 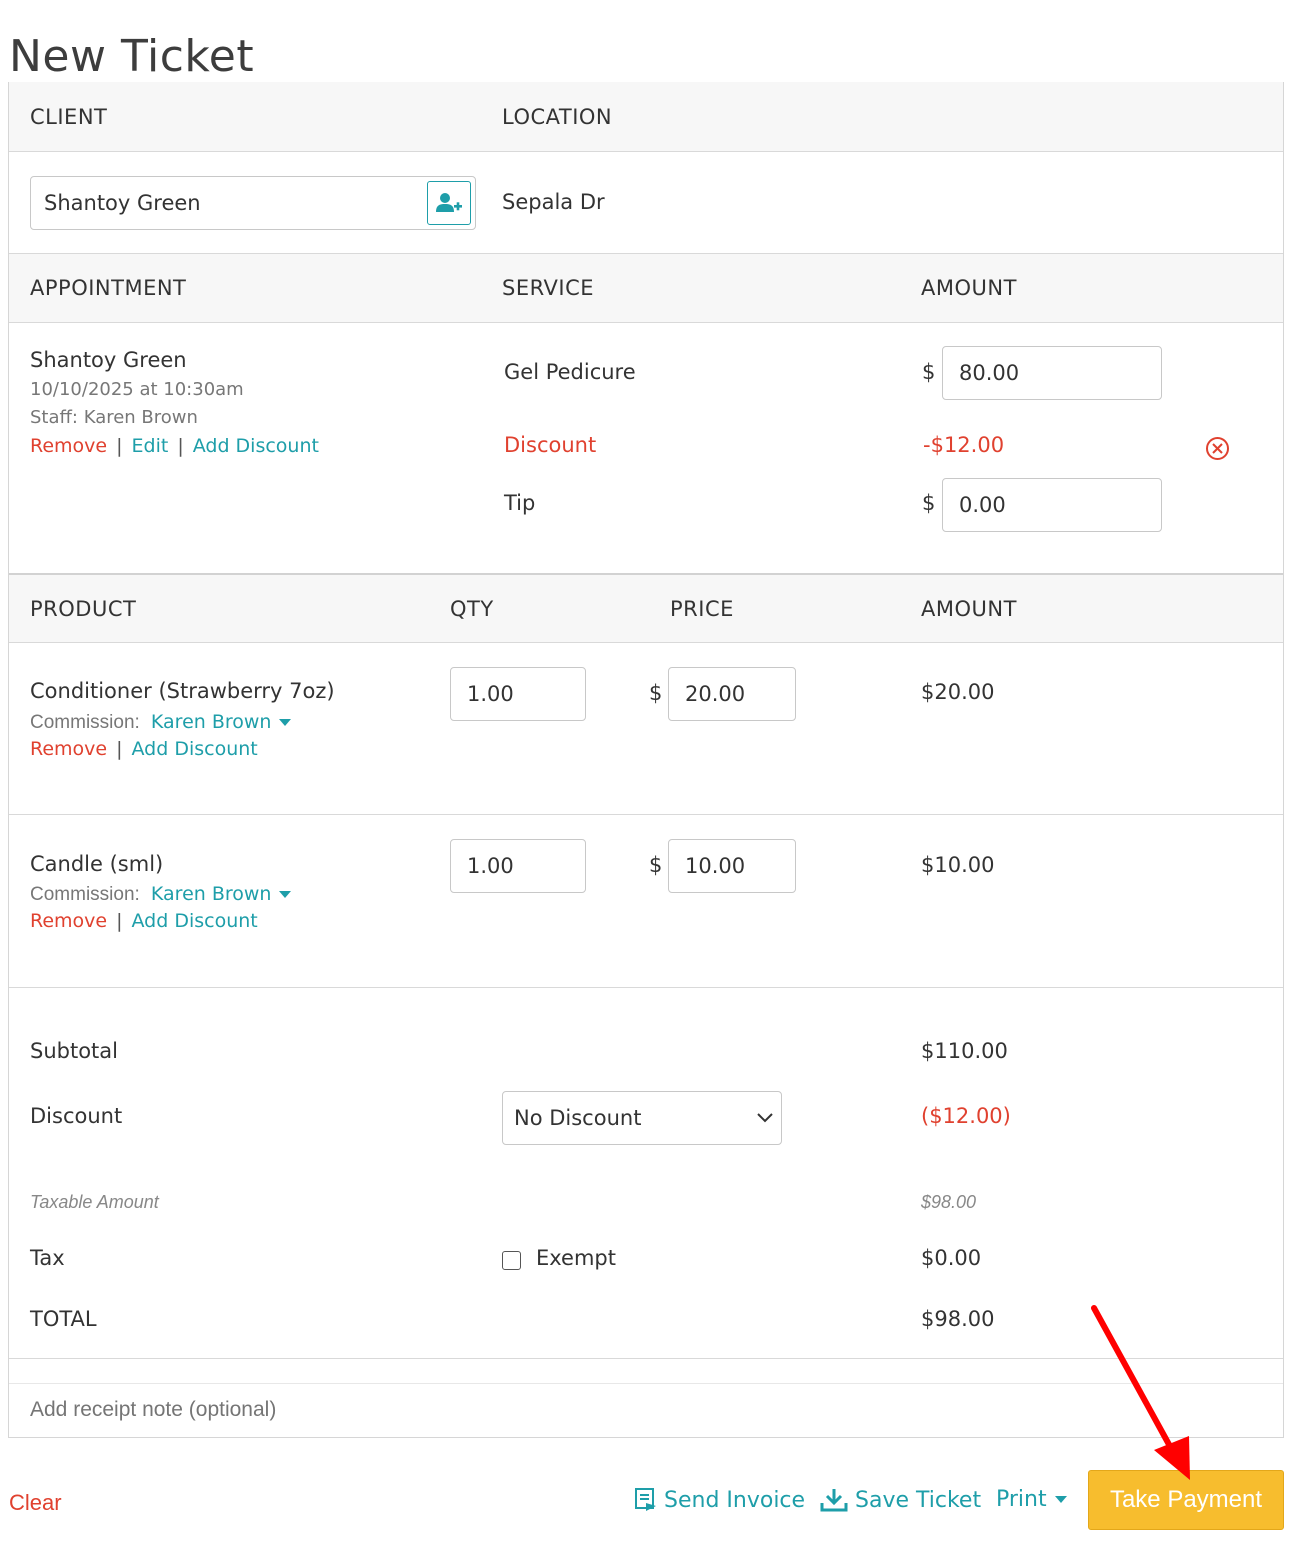 I want to click on service-discount-label: Discount, so click(x=550, y=445).